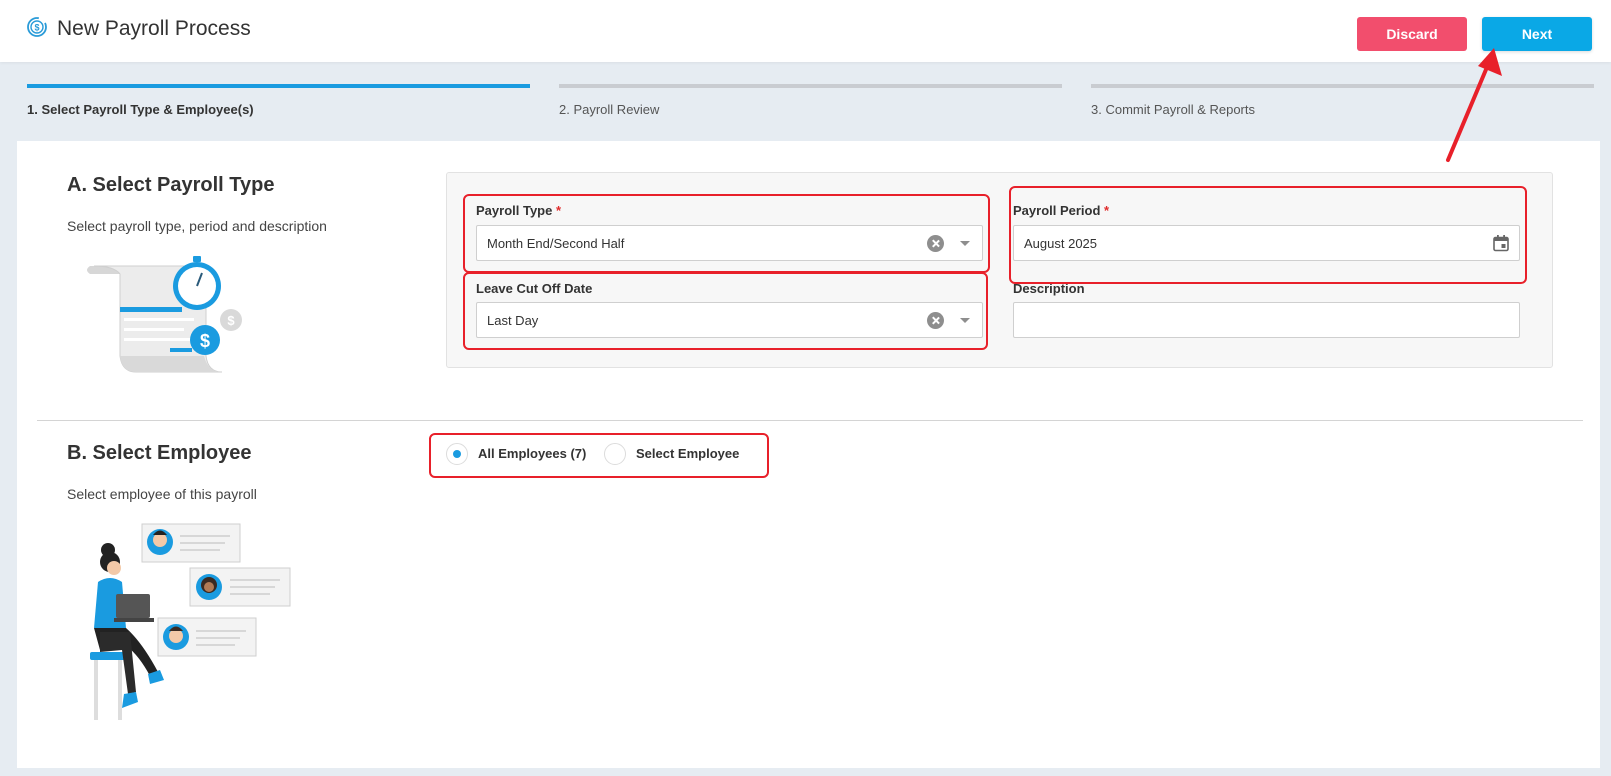 The height and width of the screenshot is (776, 1611). What do you see at coordinates (278, 100) in the screenshot?
I see `step-select-type: 1. Select Payroll Type & Employee(s)` at bounding box center [278, 100].